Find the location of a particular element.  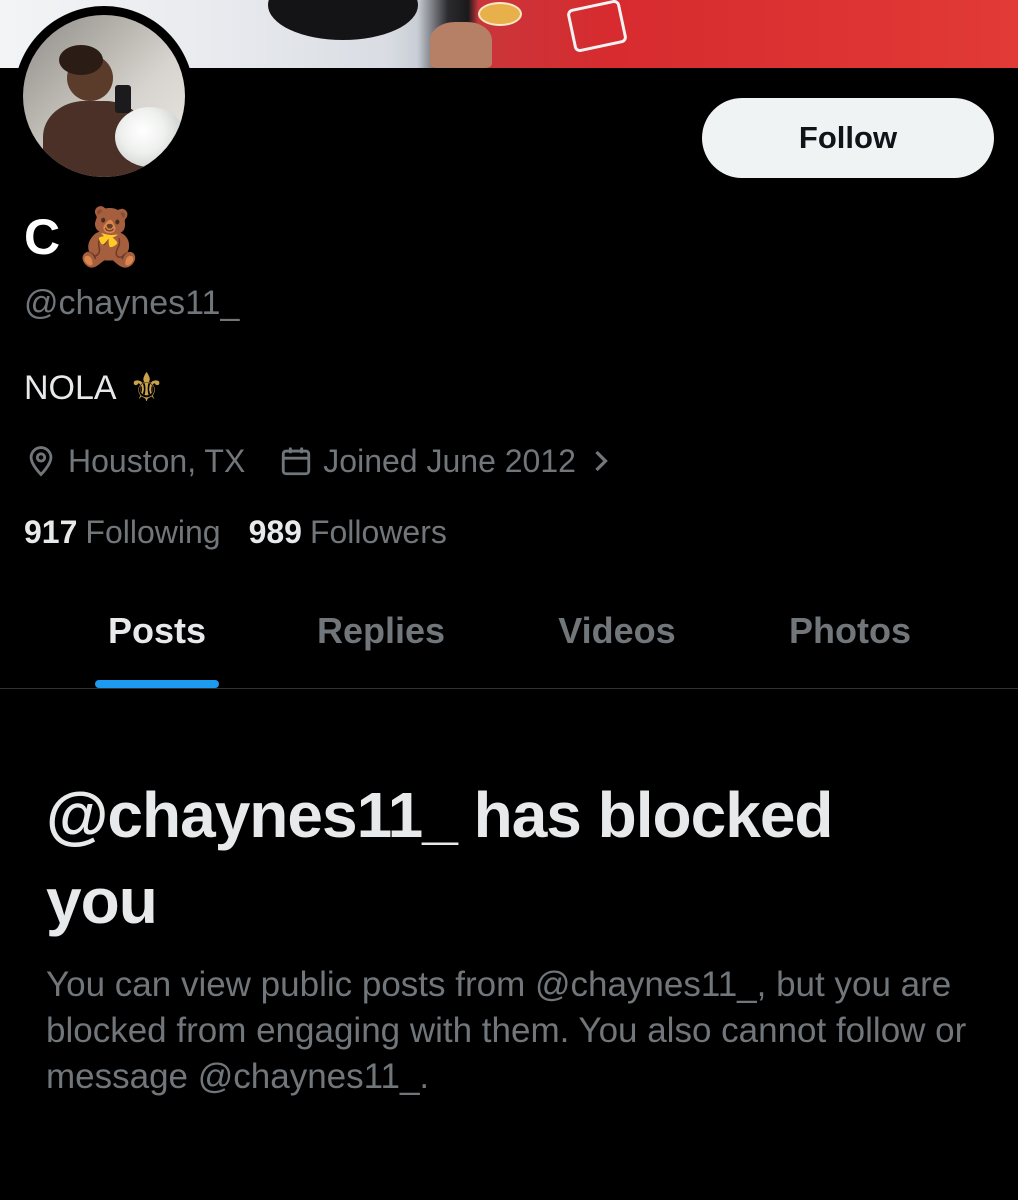

user-handle: @chaynes11_ is located at coordinates (132, 303).